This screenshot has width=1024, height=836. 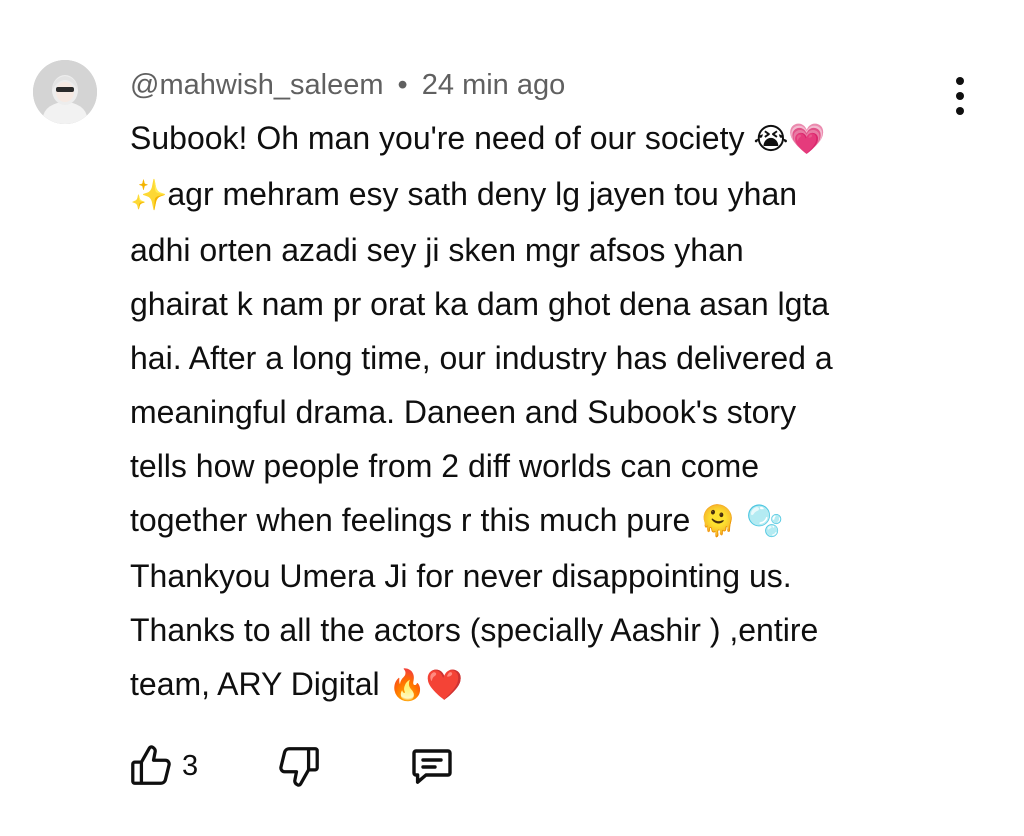 I want to click on avatar, so click(x=65, y=92).